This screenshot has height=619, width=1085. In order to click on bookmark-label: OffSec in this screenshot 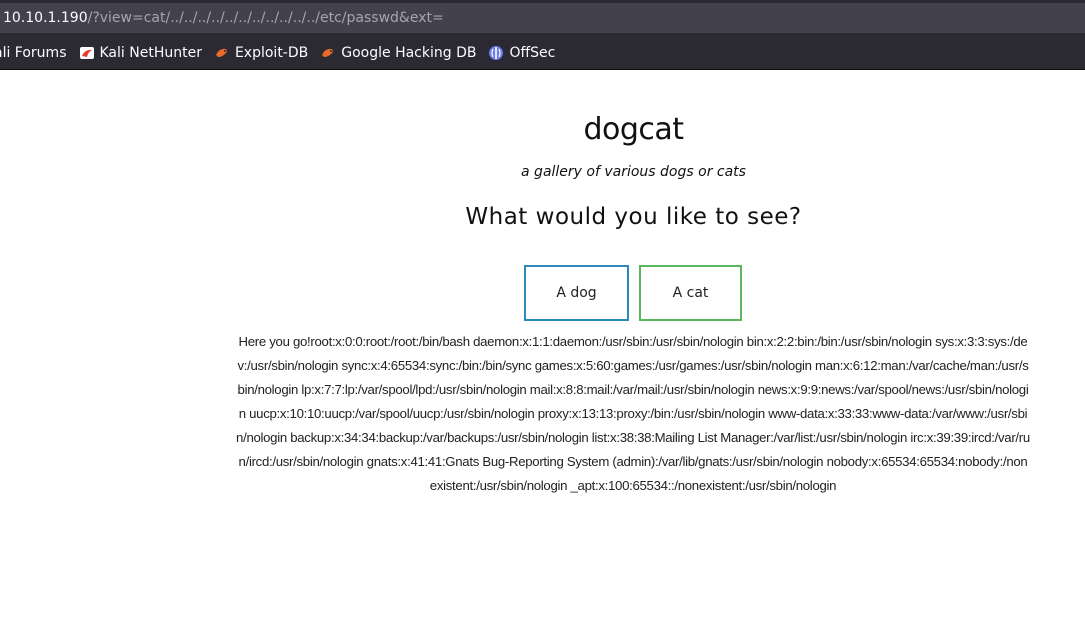, I will do `click(532, 52)`.